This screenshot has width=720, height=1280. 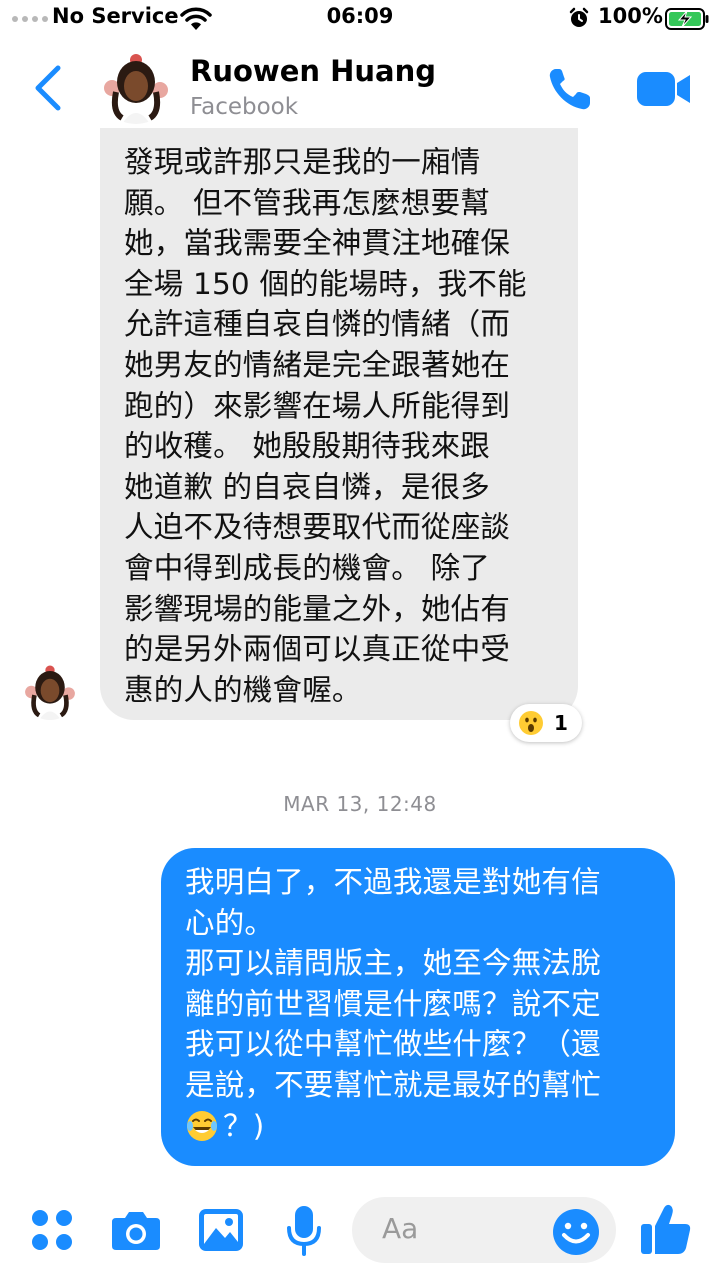 What do you see at coordinates (50, 692) in the screenshot?
I see `sender-avatar` at bounding box center [50, 692].